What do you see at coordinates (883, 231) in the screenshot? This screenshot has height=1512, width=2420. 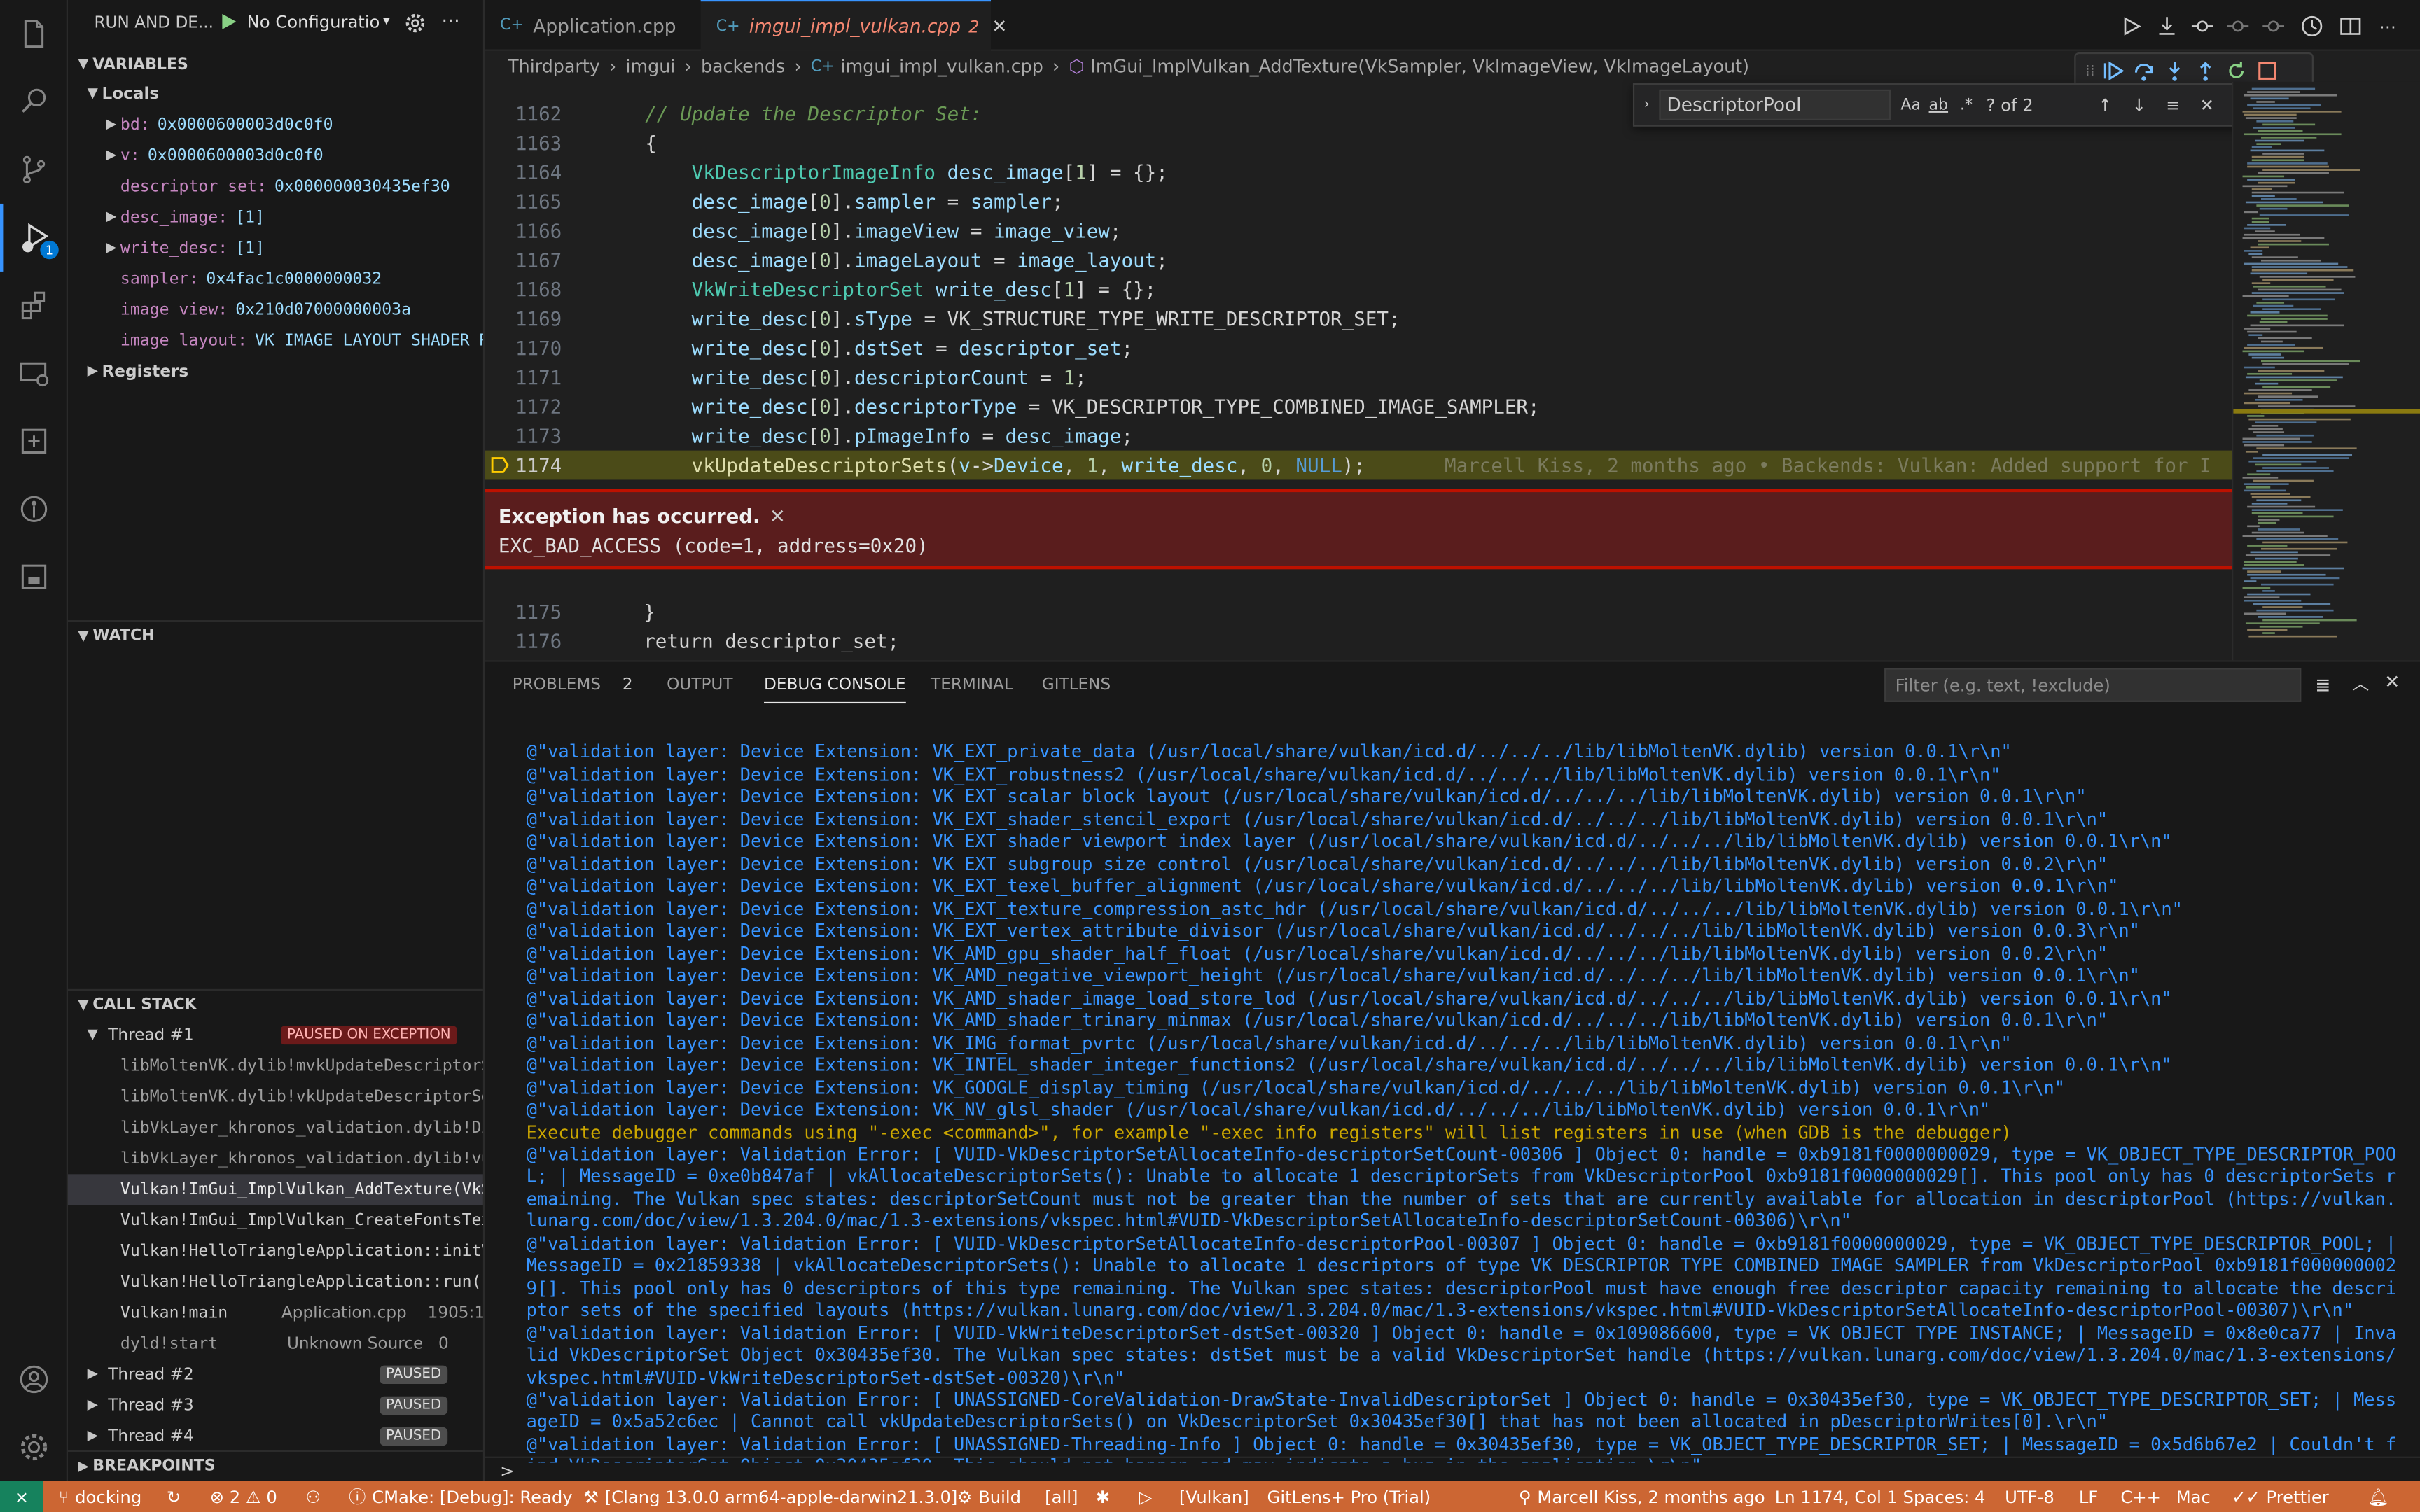 I see `code-line: desc_image[0].imageView = image_view;` at bounding box center [883, 231].